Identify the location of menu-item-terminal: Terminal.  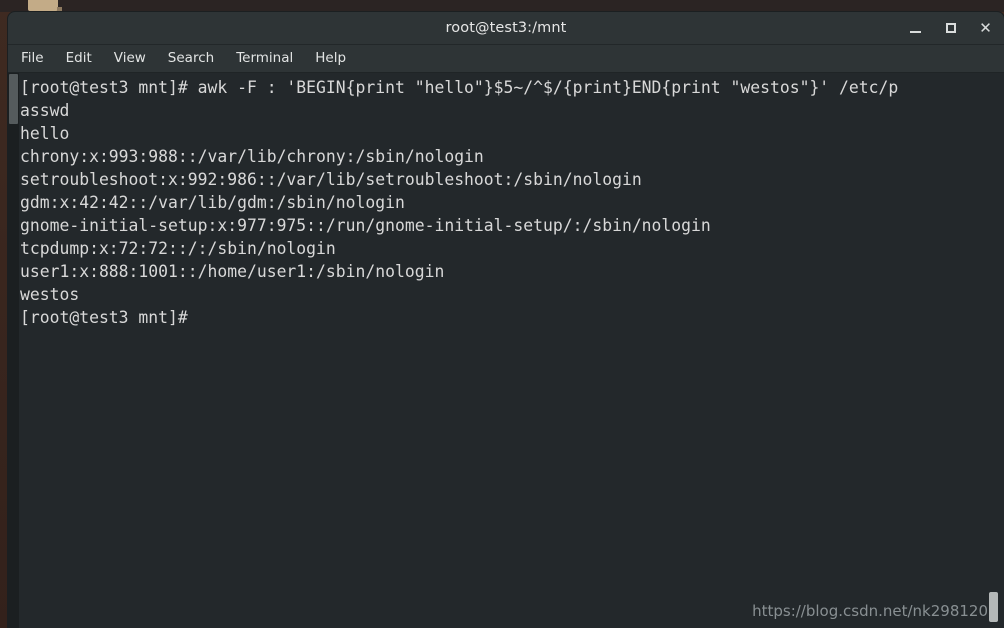
(270, 58).